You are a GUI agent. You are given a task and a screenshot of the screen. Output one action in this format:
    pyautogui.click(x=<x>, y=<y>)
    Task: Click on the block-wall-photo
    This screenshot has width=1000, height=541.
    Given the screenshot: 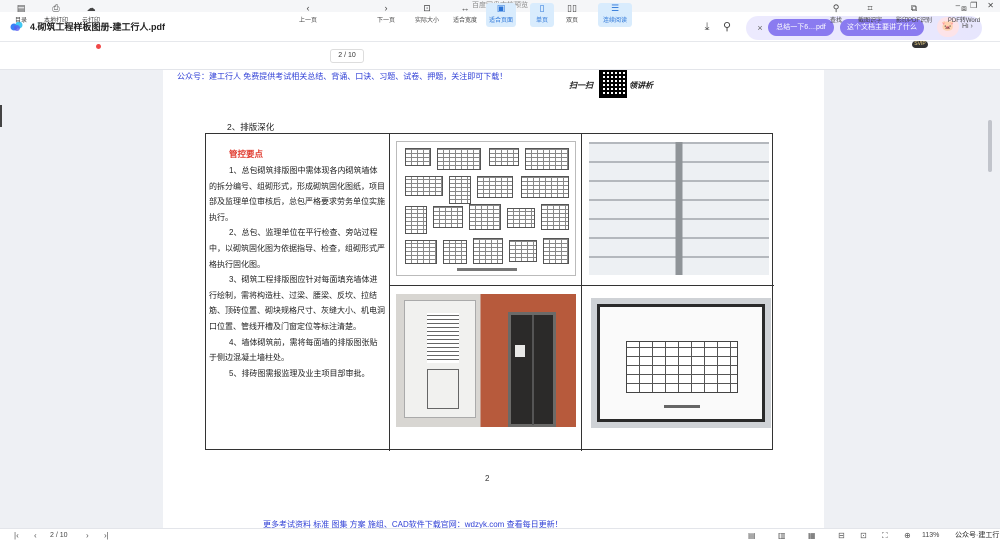 What is the action you would take?
    pyautogui.click(x=679, y=208)
    